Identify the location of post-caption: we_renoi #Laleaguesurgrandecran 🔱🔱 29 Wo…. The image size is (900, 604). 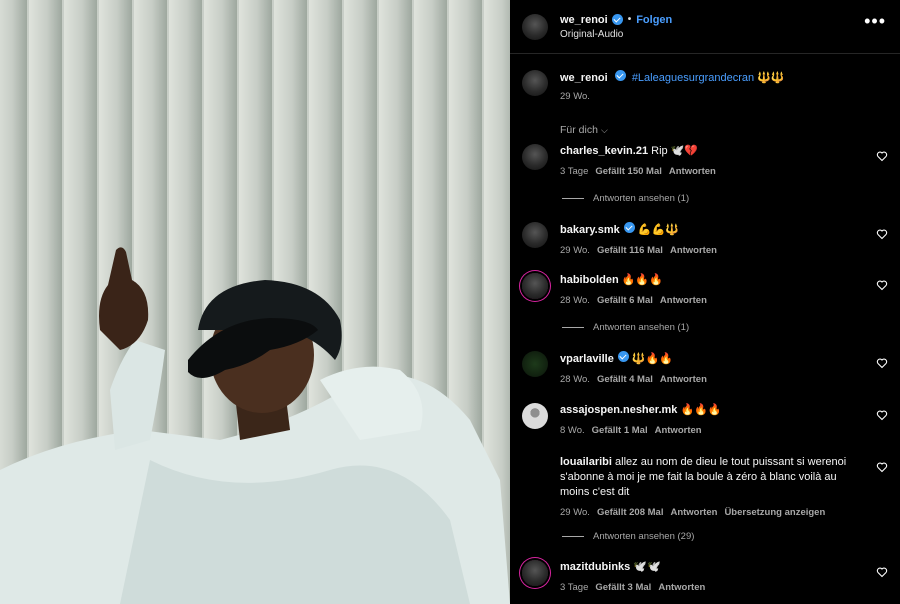
(705, 78).